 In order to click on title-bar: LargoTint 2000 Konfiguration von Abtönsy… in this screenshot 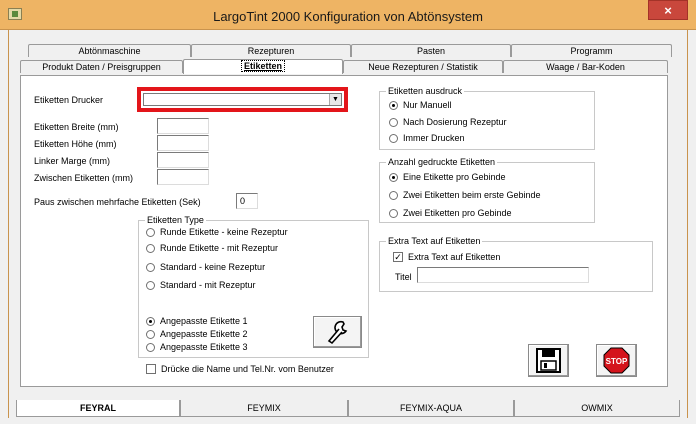, I will do `click(348, 15)`.